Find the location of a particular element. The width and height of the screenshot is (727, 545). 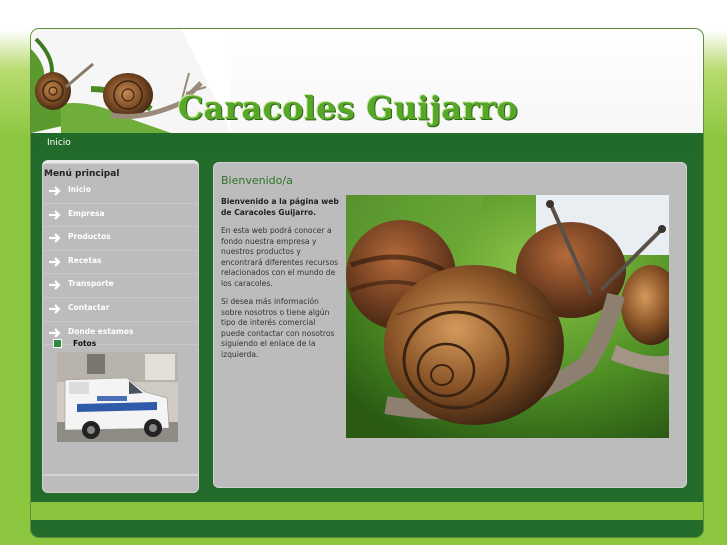

delivery-van-photo is located at coordinates (117, 397).